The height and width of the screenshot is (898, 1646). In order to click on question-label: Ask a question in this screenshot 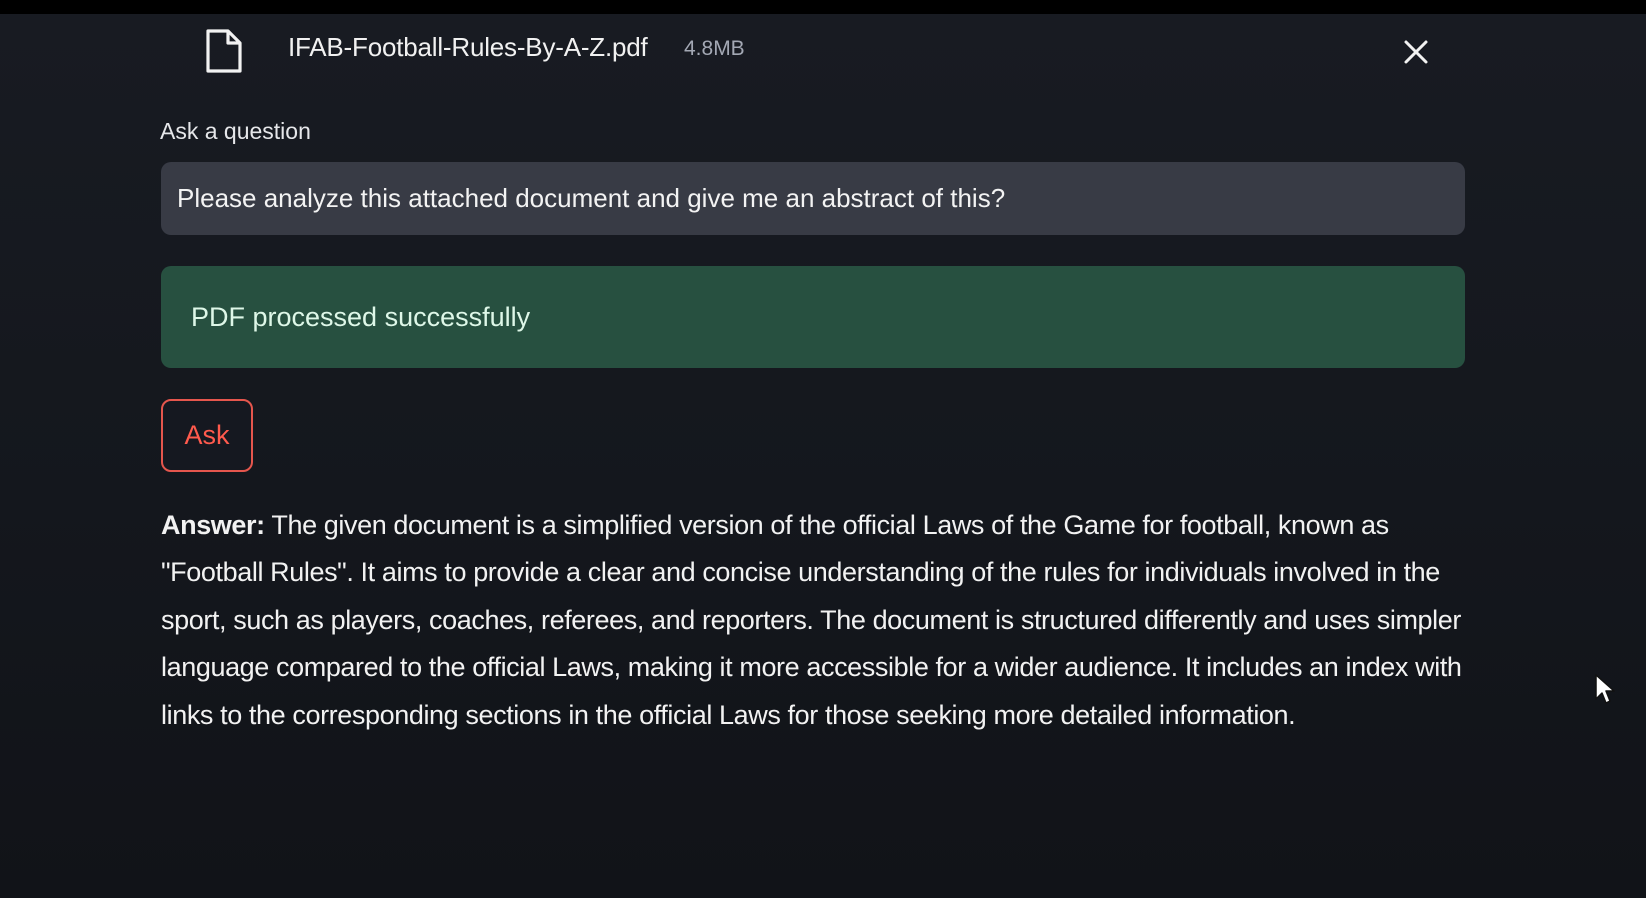, I will do `click(235, 131)`.